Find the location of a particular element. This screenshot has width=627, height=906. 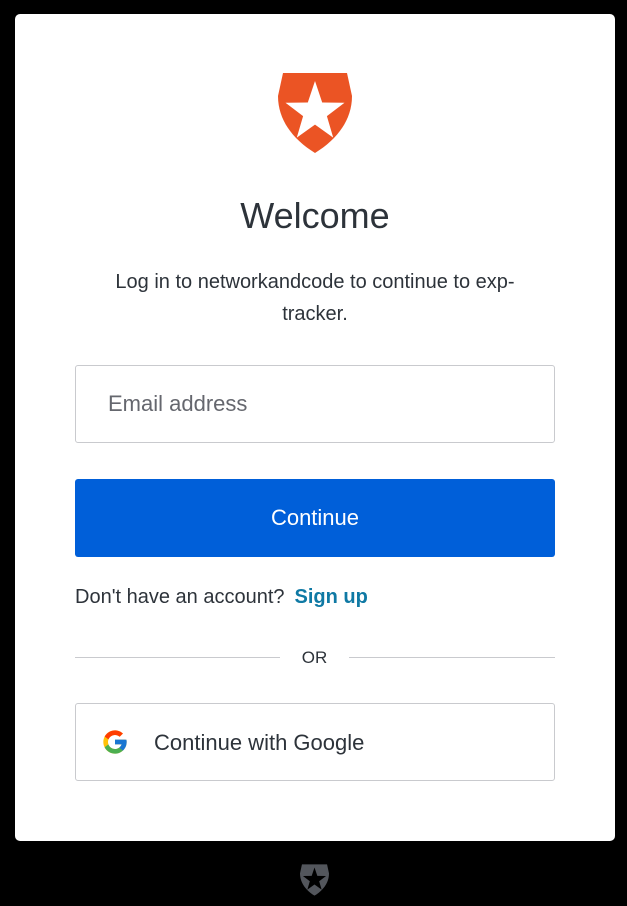

email-field is located at coordinates (315, 404).